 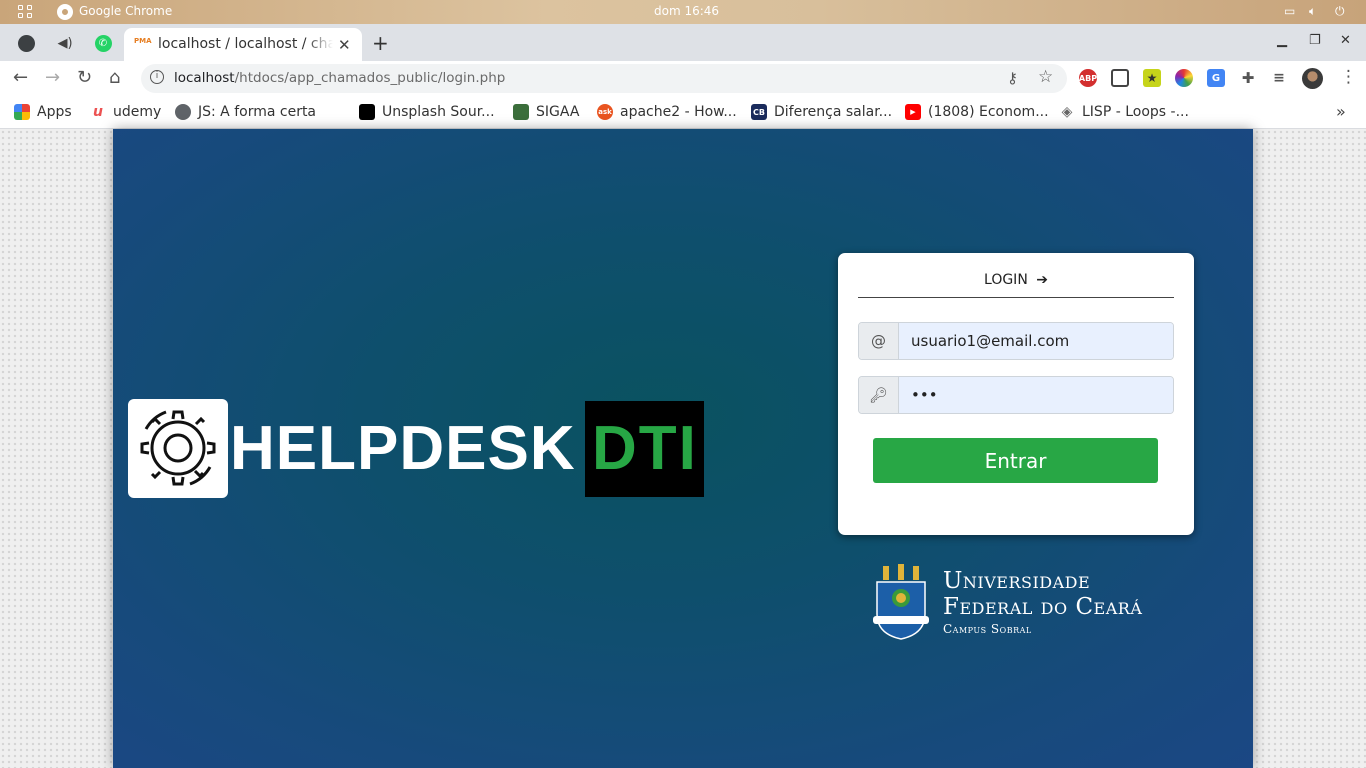 I want to click on email-field-group: @, so click(x=1016, y=341).